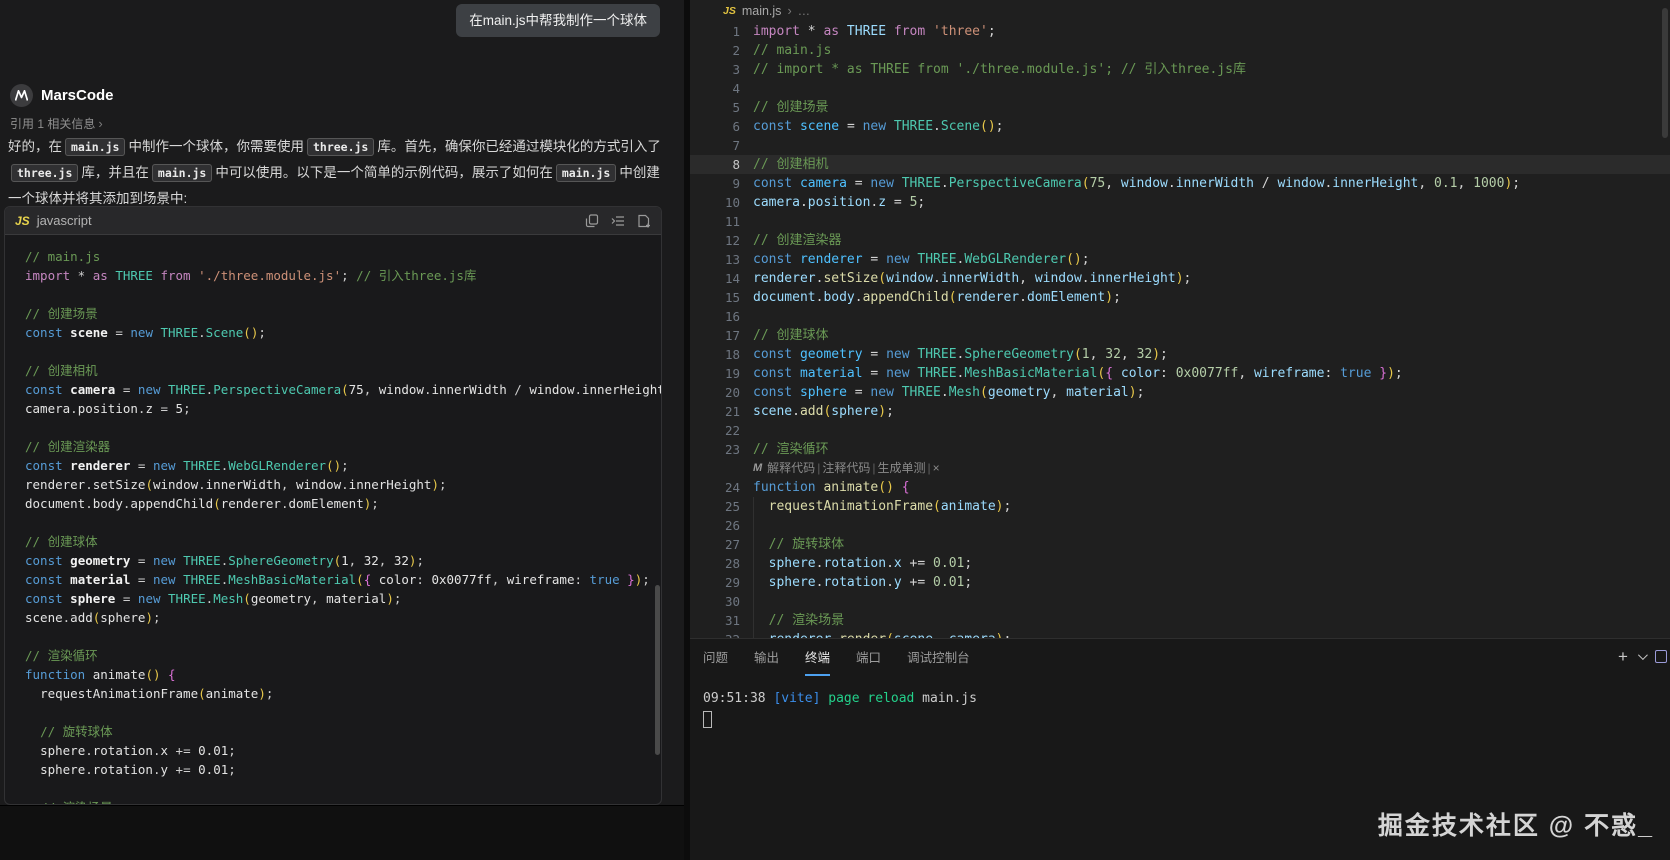 Image resolution: width=1670 pixels, height=860 pixels. What do you see at coordinates (736, 145) in the screenshot?
I see `line-number: 7` at bounding box center [736, 145].